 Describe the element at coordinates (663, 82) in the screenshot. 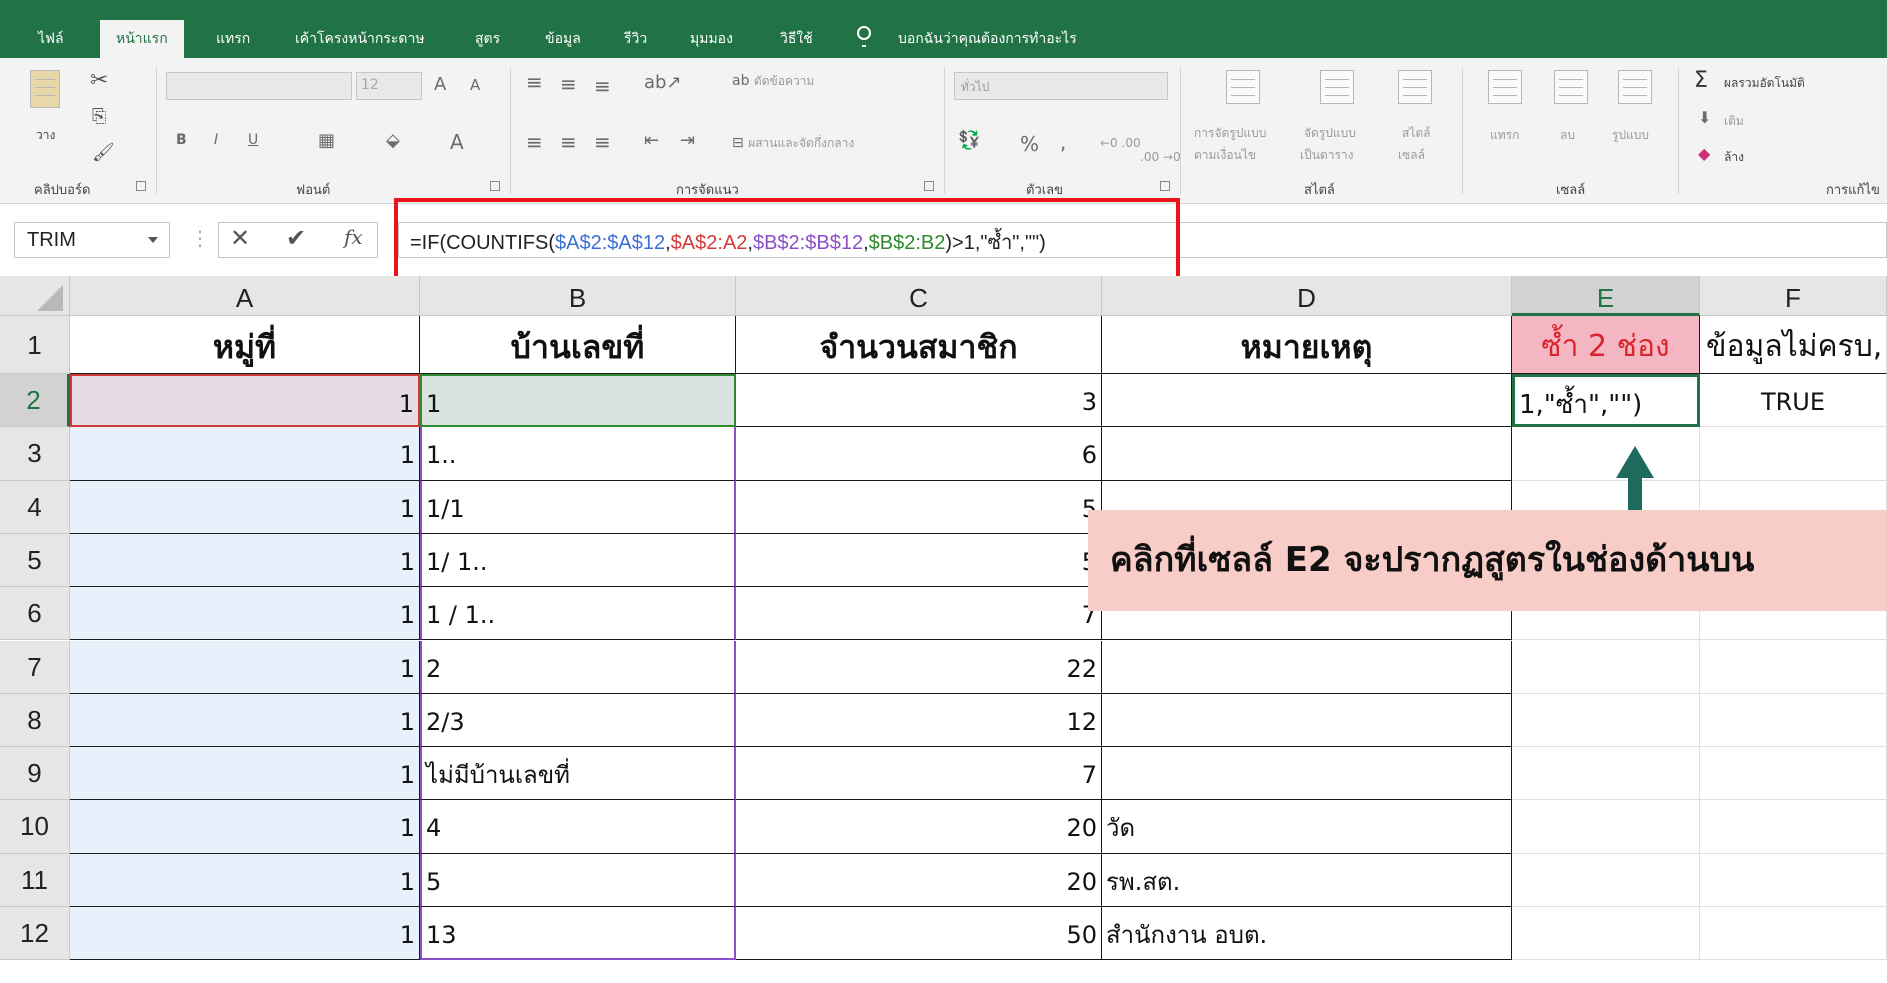

I see `orientation-icon: ab↗` at that location.